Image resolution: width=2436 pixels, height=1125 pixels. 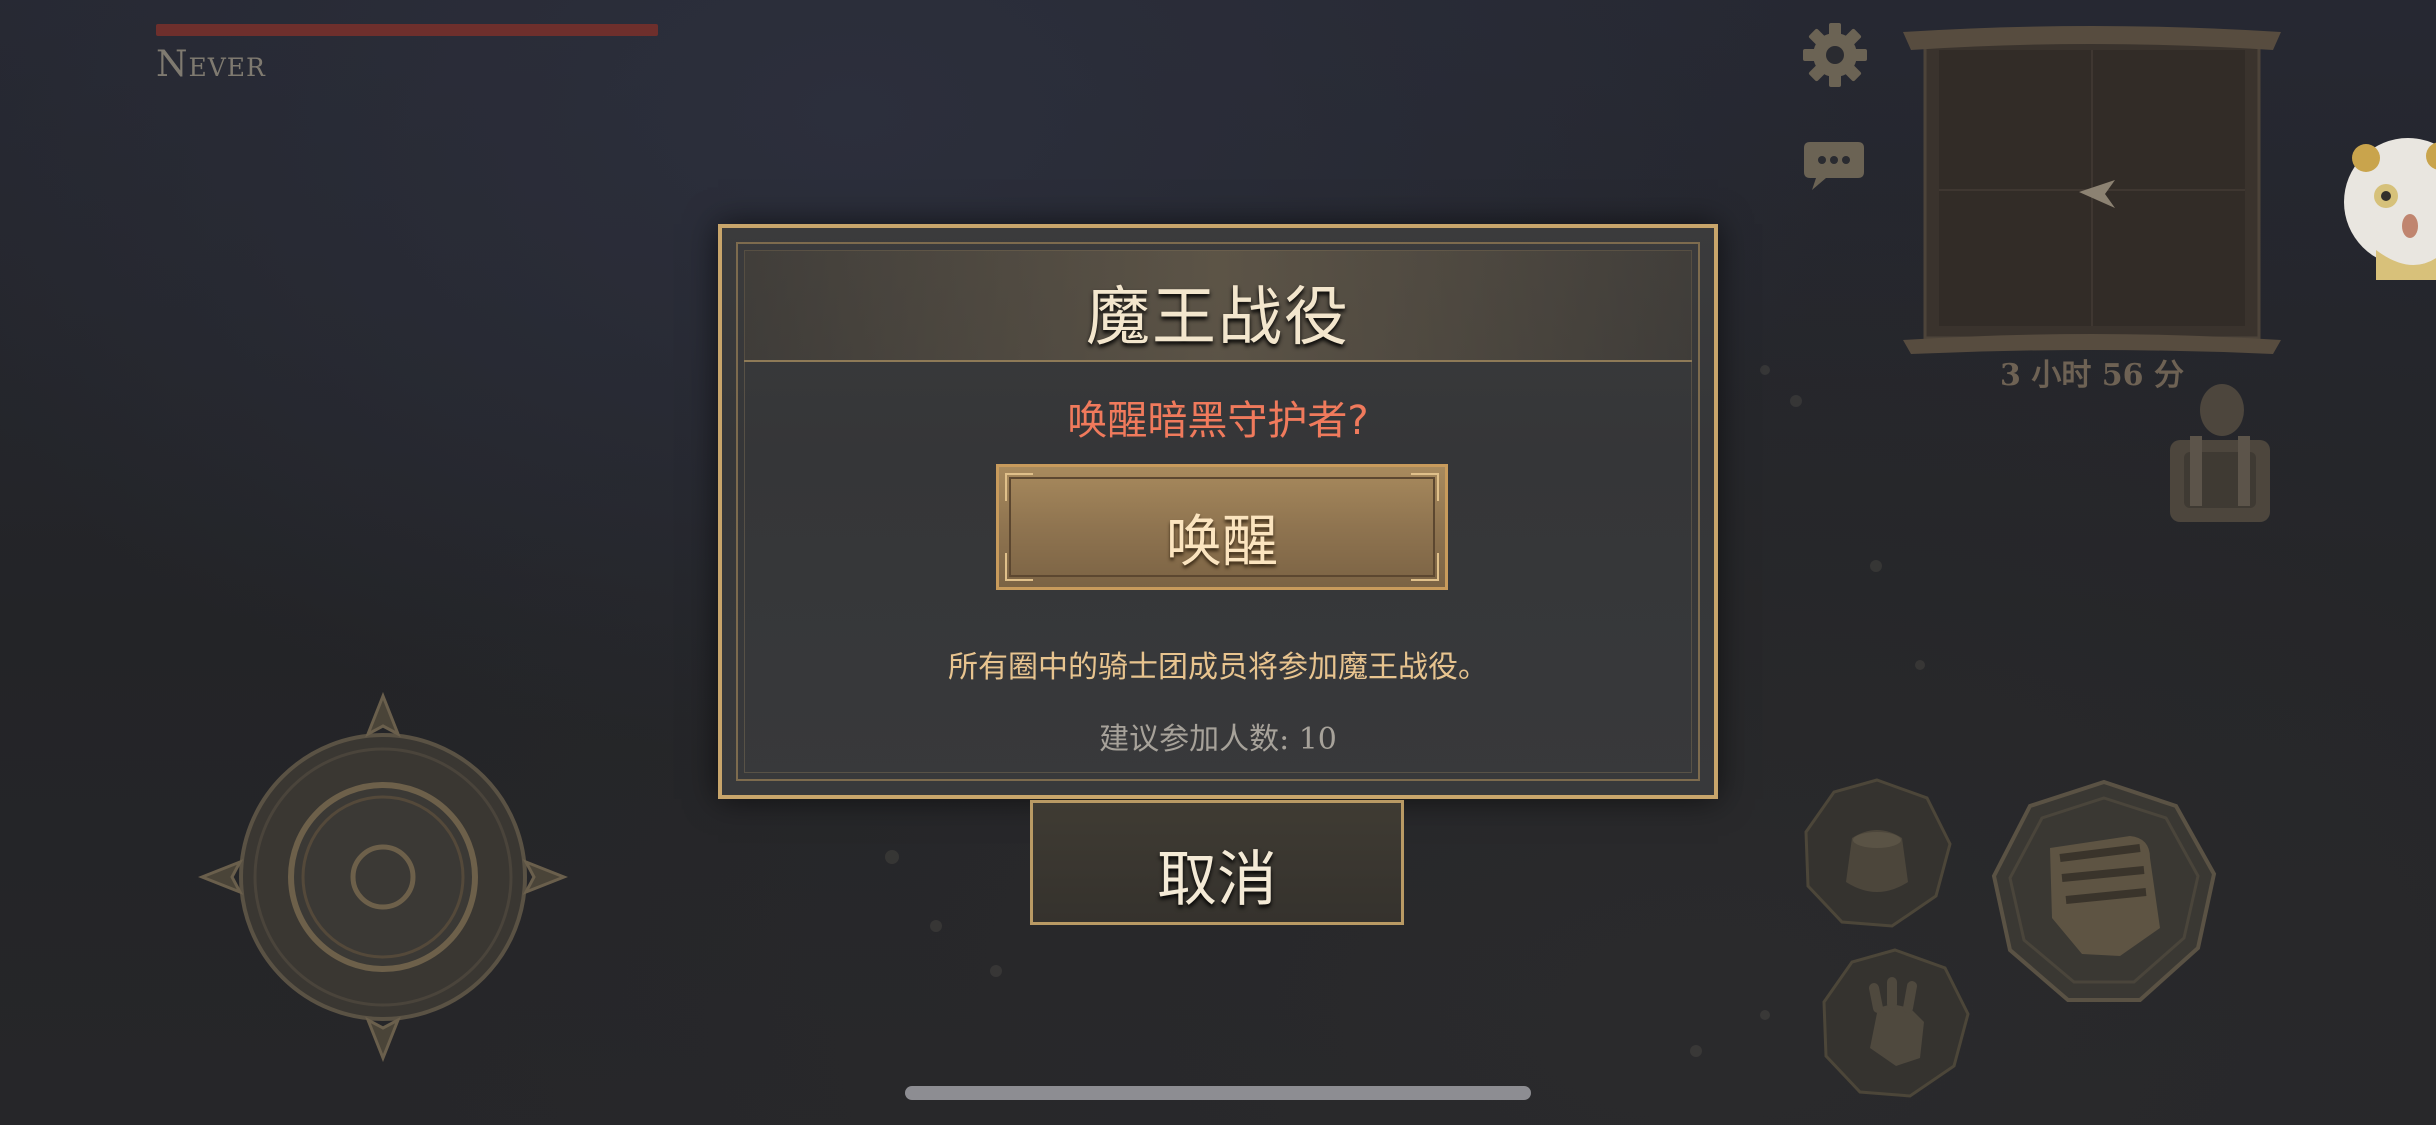 What do you see at coordinates (1218, 667) in the screenshot?
I see `dialog-description: 所有圈中的骑士团成员将参加魔王战役。` at bounding box center [1218, 667].